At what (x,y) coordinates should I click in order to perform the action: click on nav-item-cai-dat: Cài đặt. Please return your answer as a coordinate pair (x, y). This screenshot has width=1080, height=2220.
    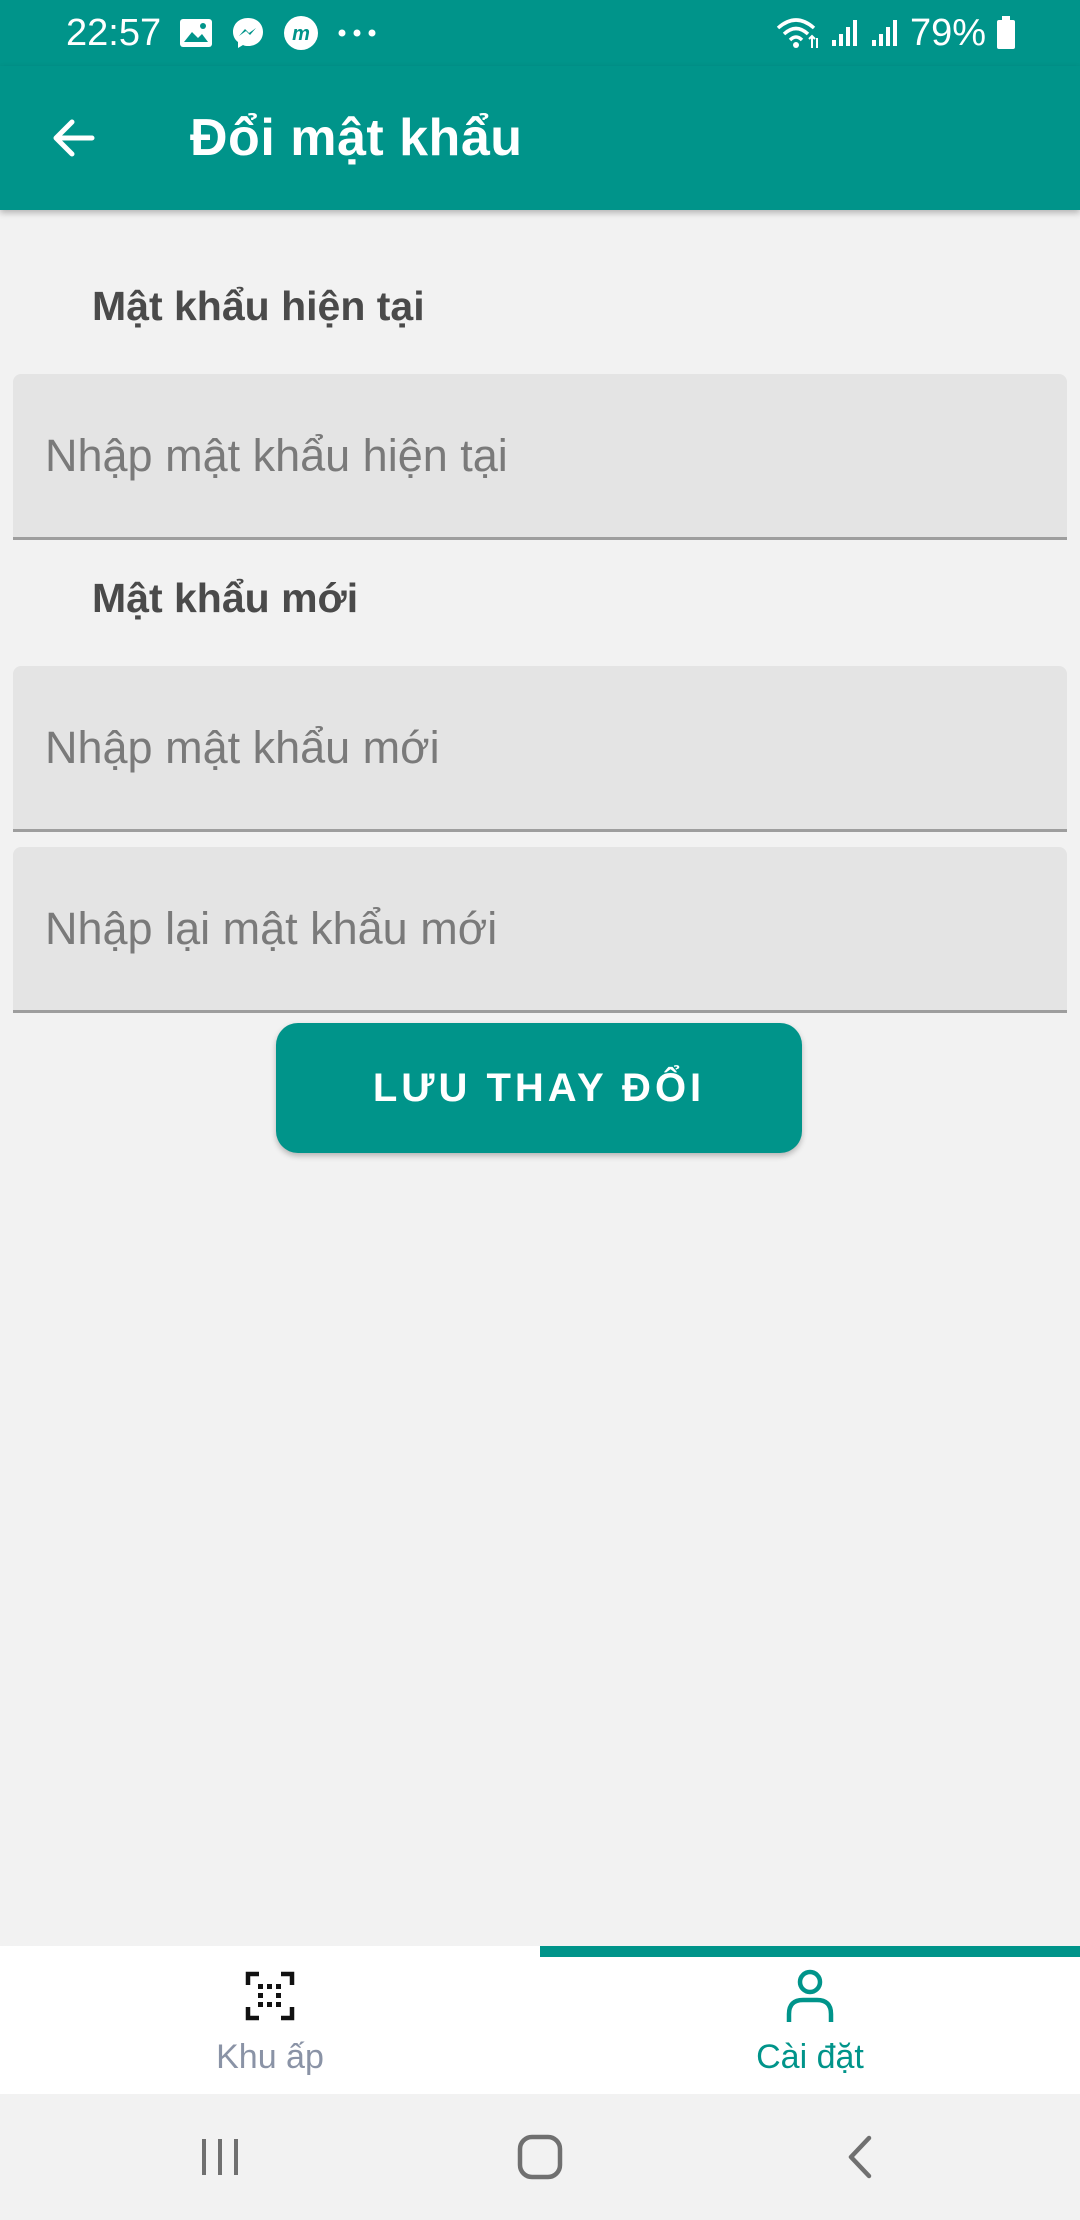
    Looking at the image, I should click on (810, 2020).